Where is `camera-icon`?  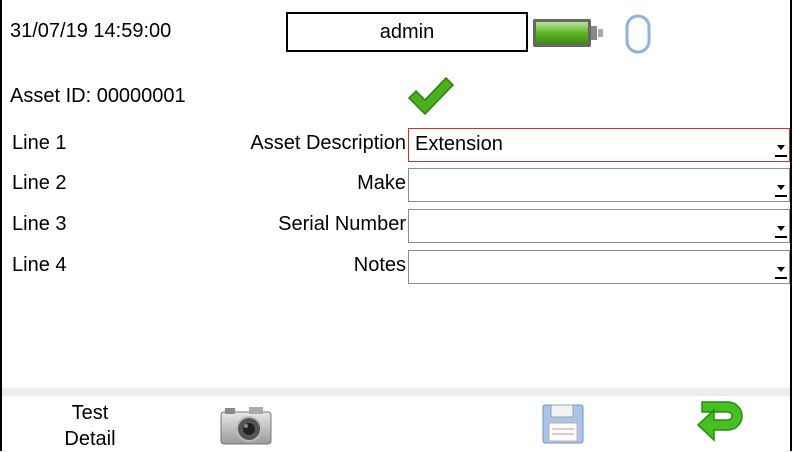 camera-icon is located at coordinates (246, 427).